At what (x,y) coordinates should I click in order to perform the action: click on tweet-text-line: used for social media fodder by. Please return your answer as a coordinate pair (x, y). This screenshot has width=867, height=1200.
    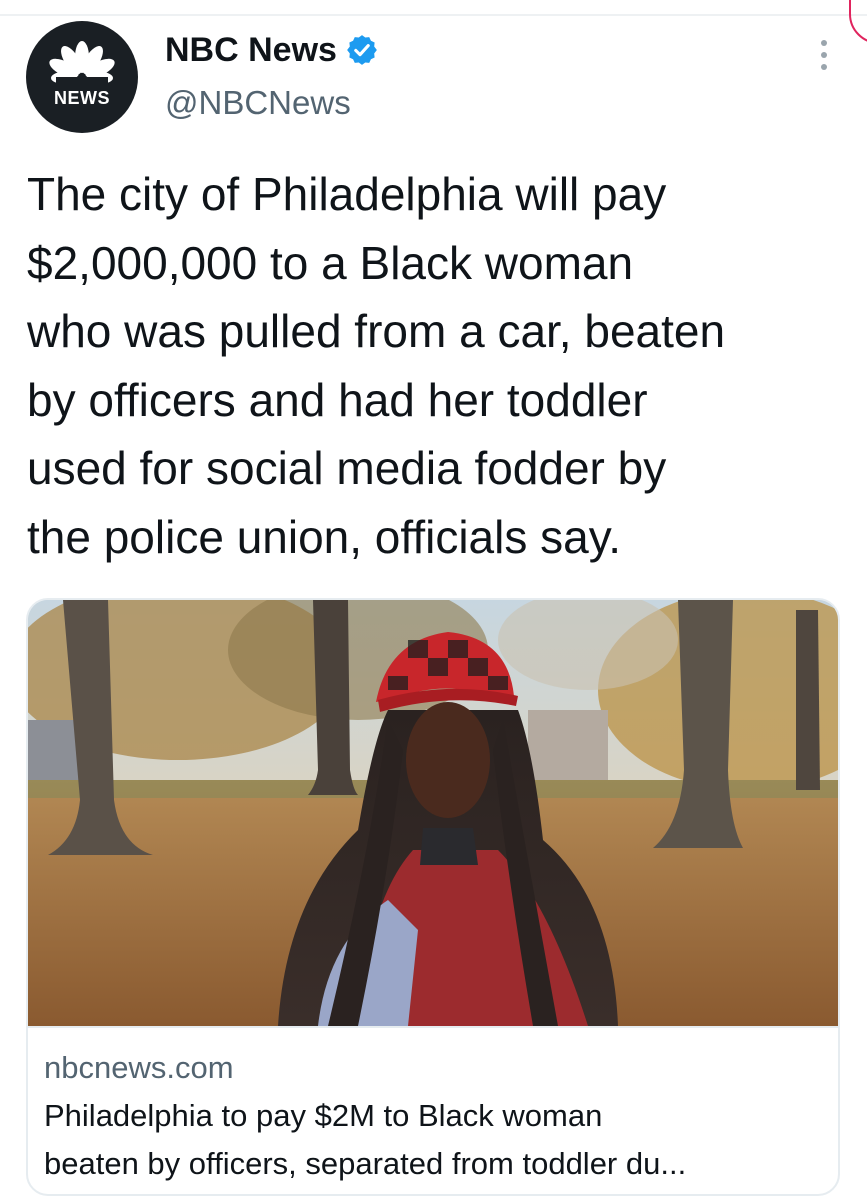
    Looking at the image, I should click on (347, 468).